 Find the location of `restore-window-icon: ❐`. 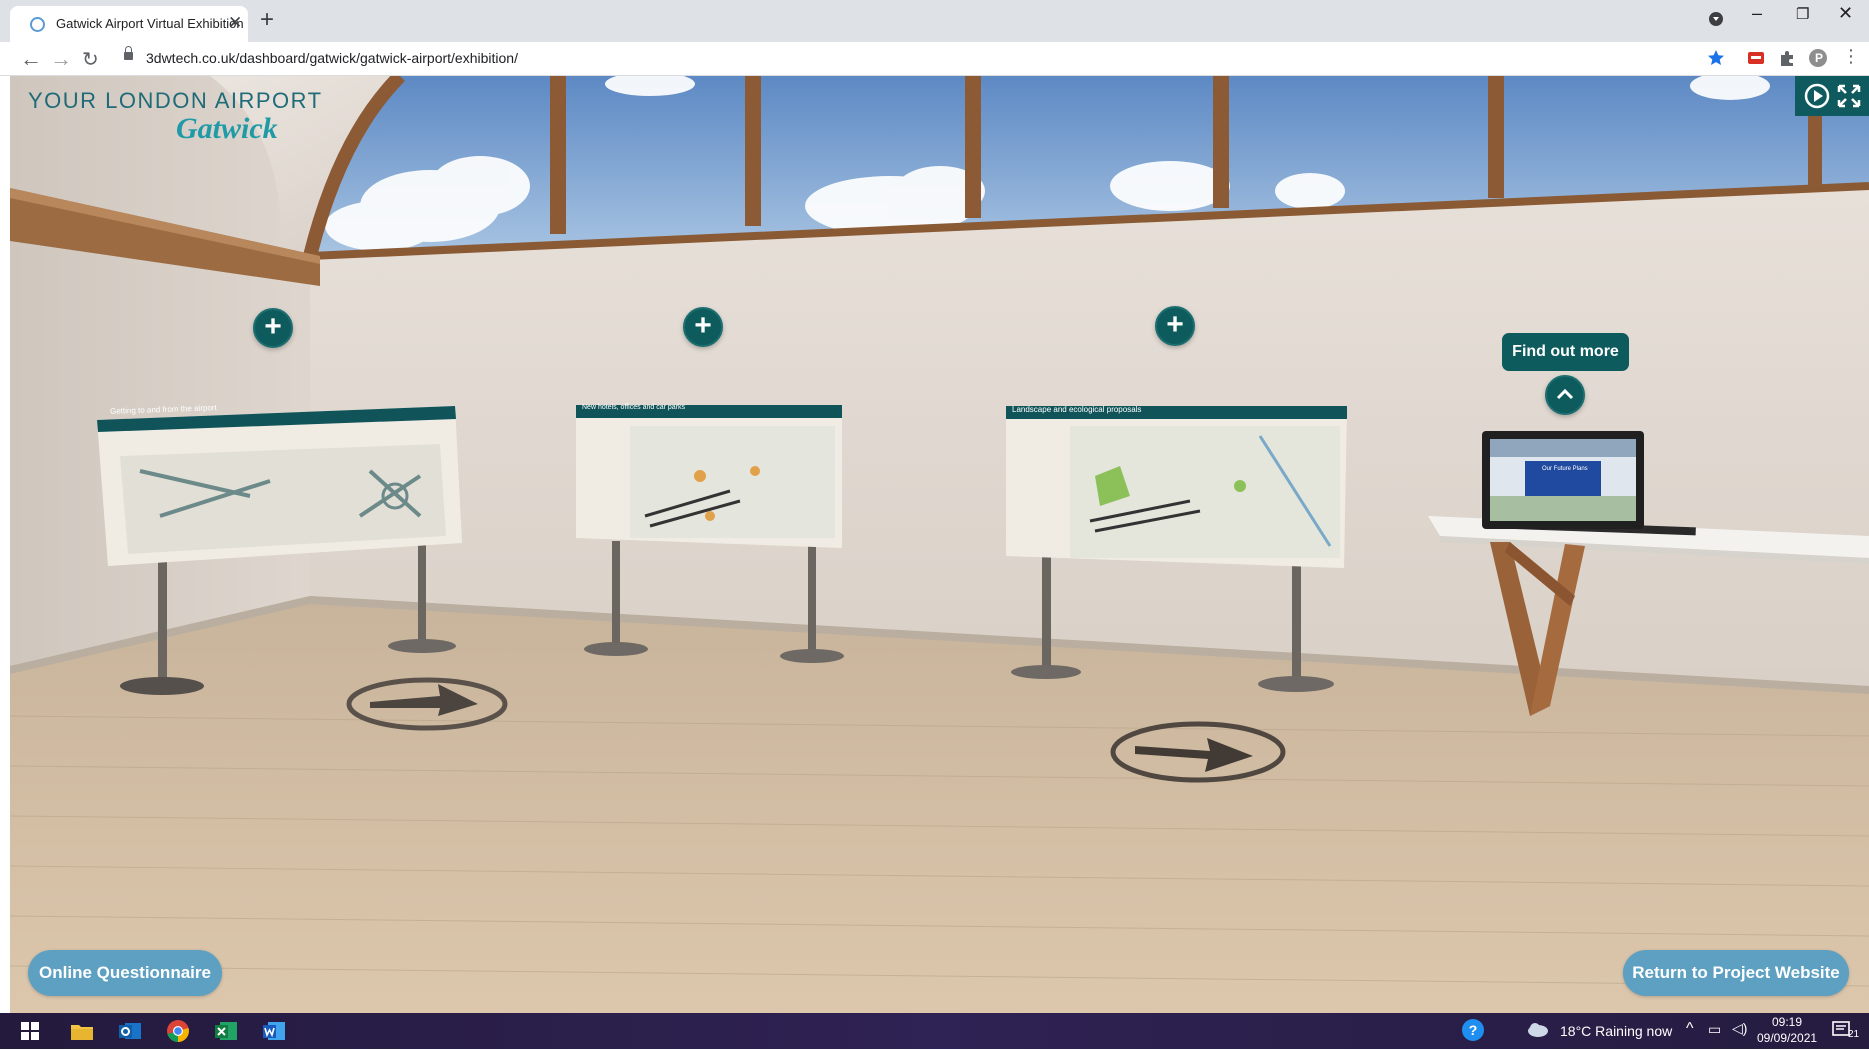

restore-window-icon: ❐ is located at coordinates (1802, 14).